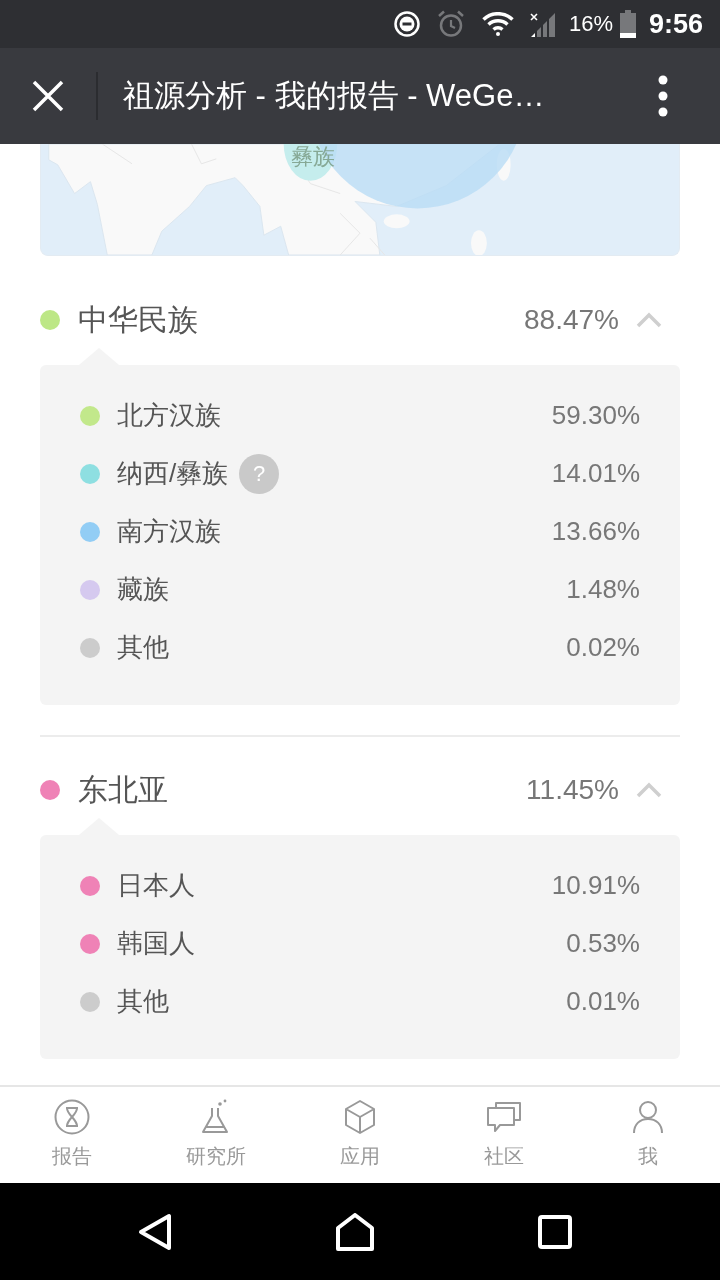 The height and width of the screenshot is (1280, 720). Describe the element at coordinates (504, 1117) in the screenshot. I see `chat-bubbles-icon` at that location.